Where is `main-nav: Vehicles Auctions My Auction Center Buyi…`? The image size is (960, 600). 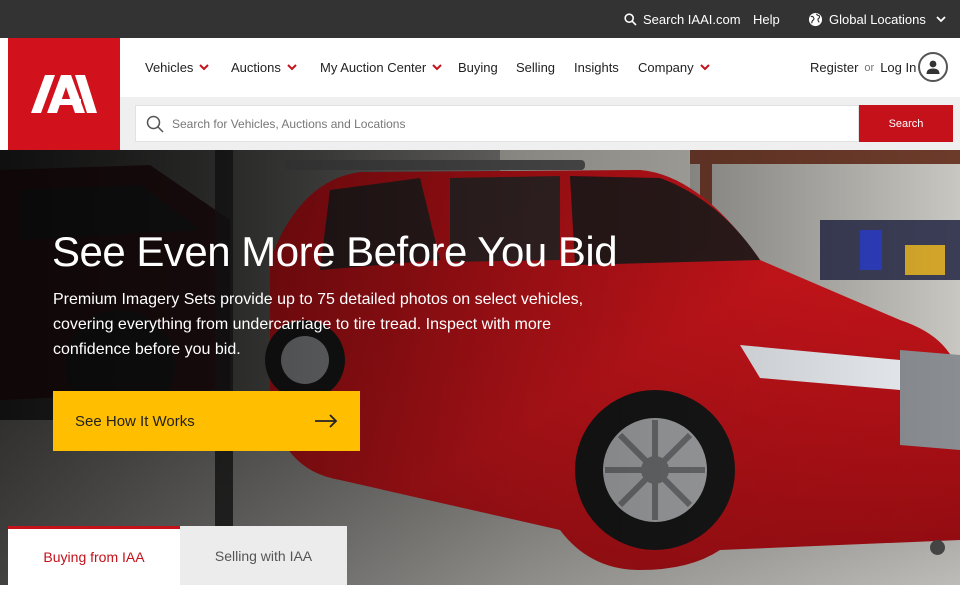 main-nav: Vehicles Auctions My Auction Center Buyi… is located at coordinates (540, 67).